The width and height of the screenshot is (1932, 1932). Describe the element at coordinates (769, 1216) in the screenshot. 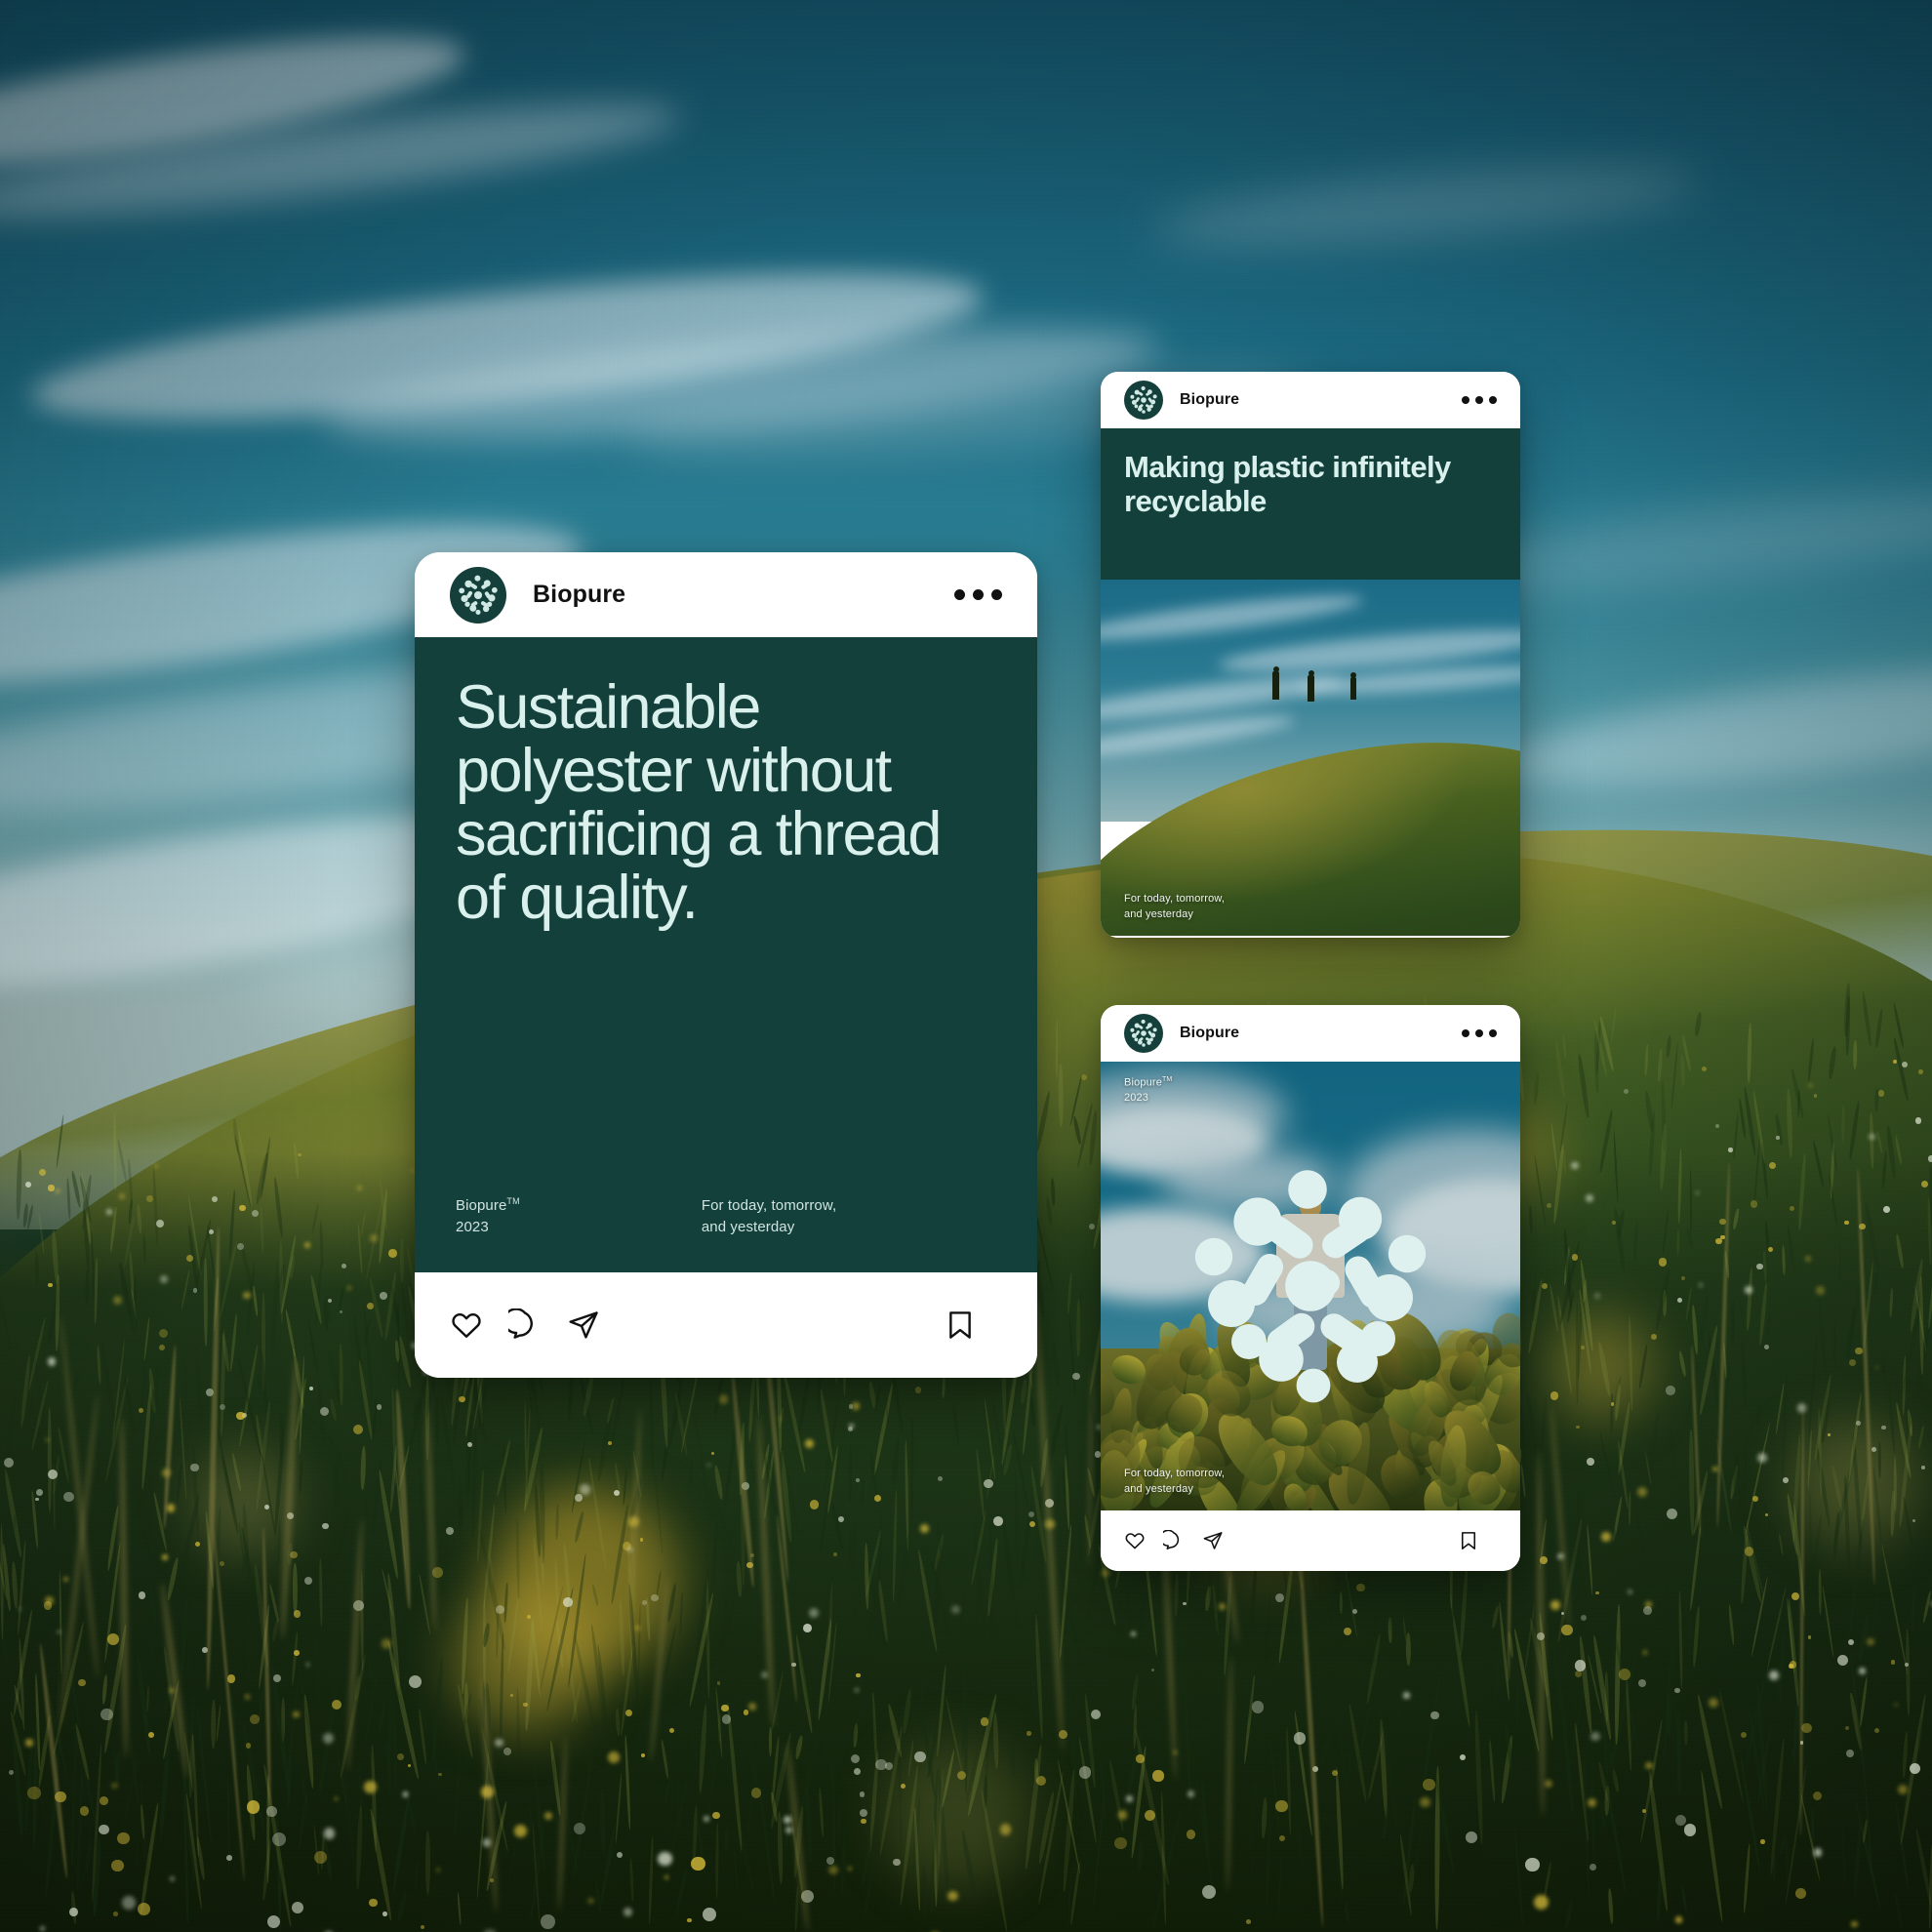

I see `post-meta-right: For today, tomorrow, and yesterday` at that location.